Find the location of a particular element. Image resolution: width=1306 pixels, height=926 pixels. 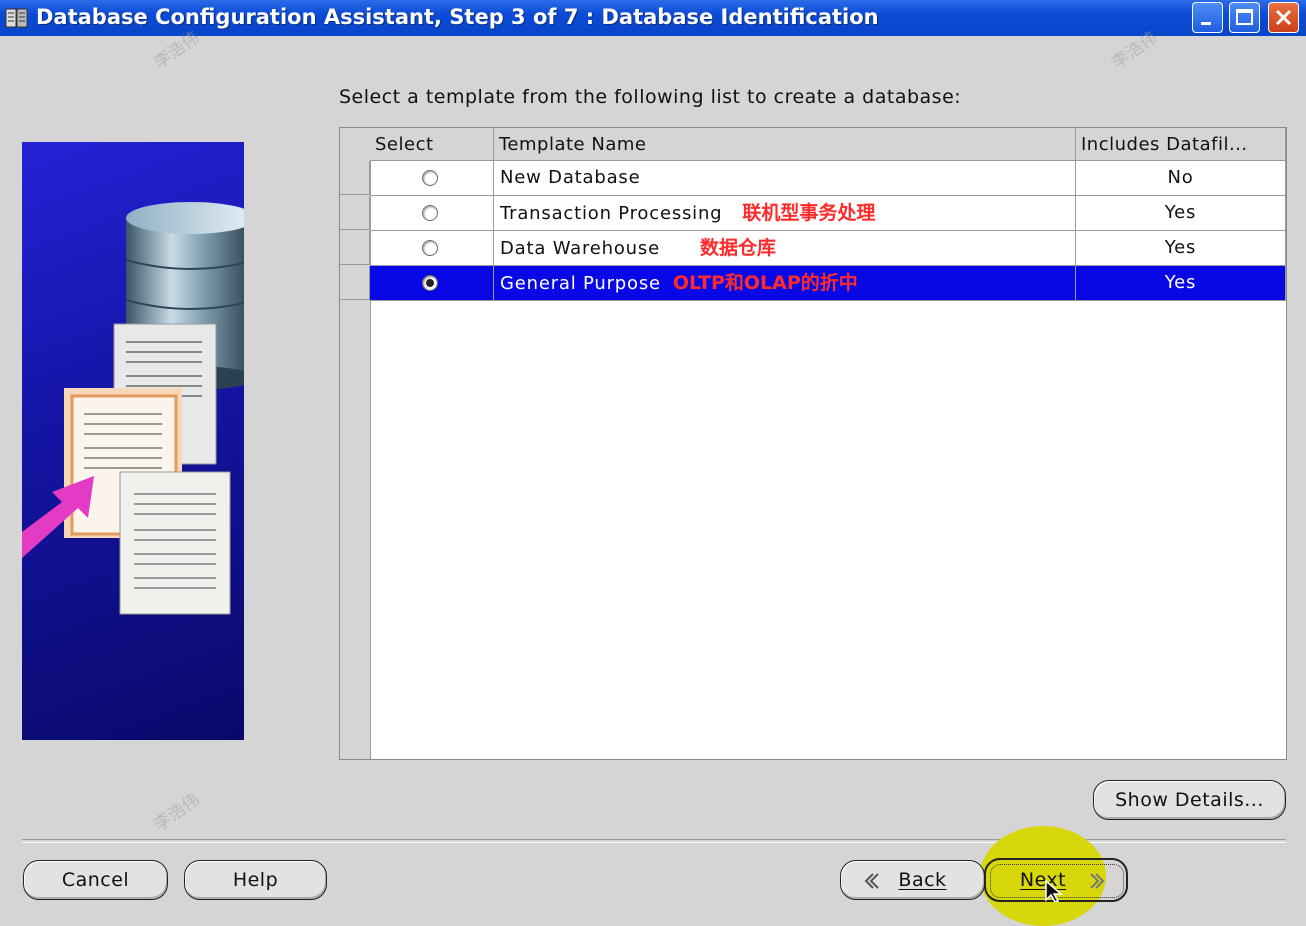

back-button: Back is located at coordinates (912, 880).